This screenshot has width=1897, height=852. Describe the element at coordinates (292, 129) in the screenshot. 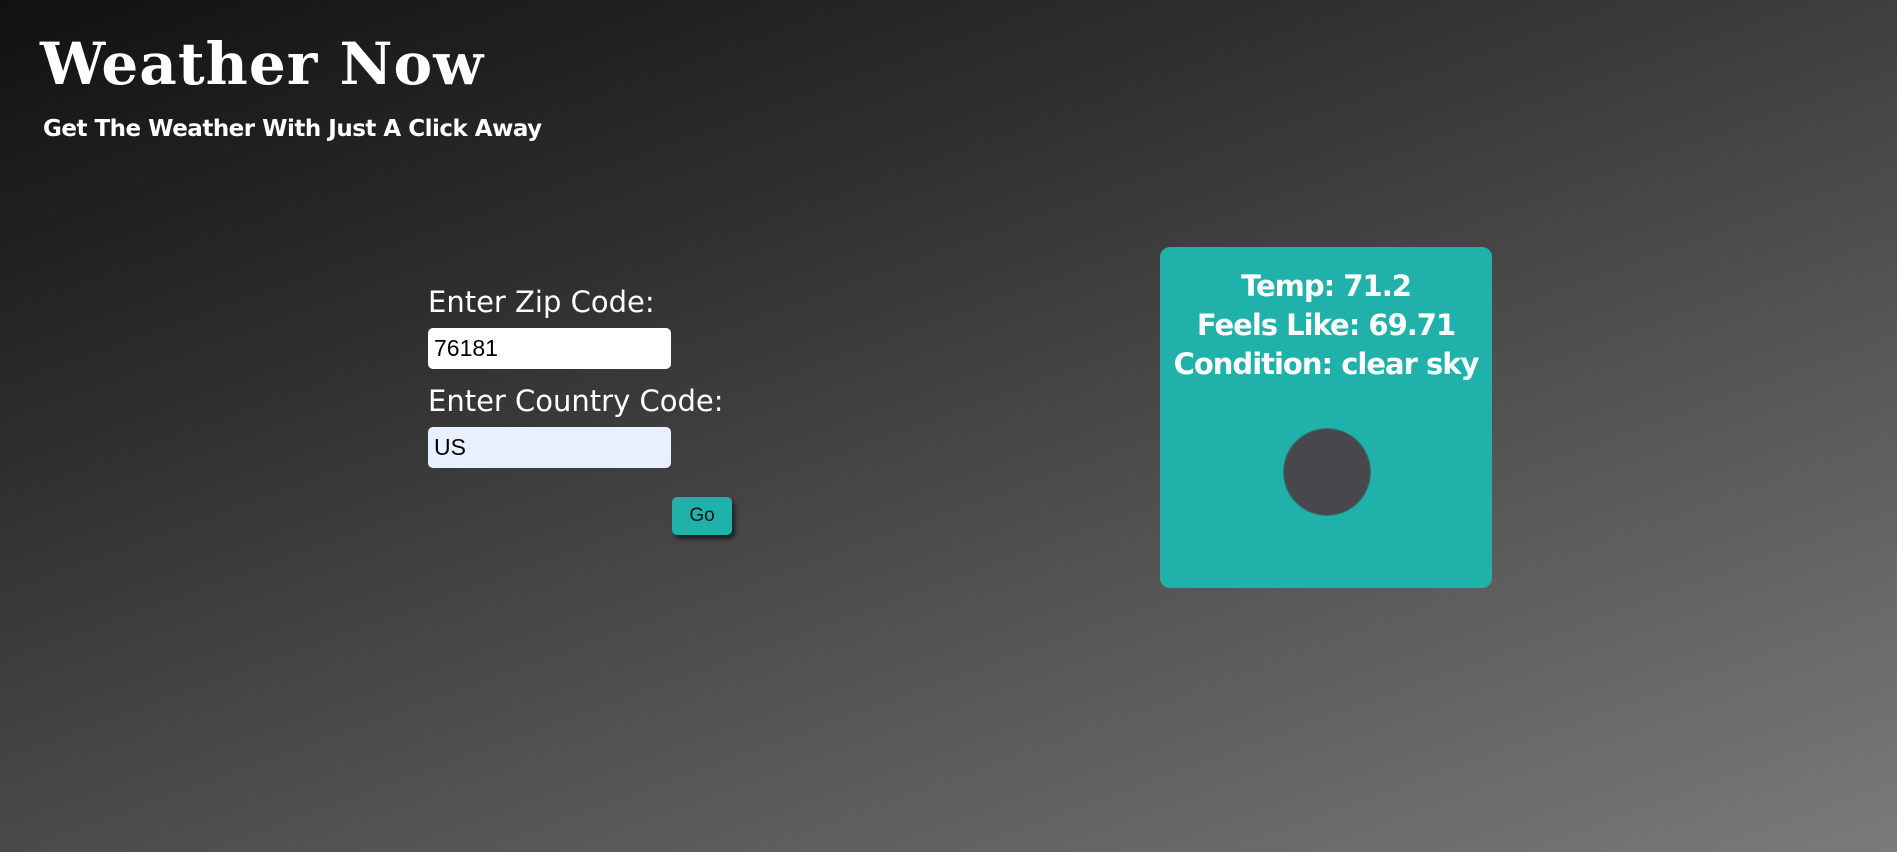

I see `app-subtitle: Get The Weather With Just A Click Away` at that location.